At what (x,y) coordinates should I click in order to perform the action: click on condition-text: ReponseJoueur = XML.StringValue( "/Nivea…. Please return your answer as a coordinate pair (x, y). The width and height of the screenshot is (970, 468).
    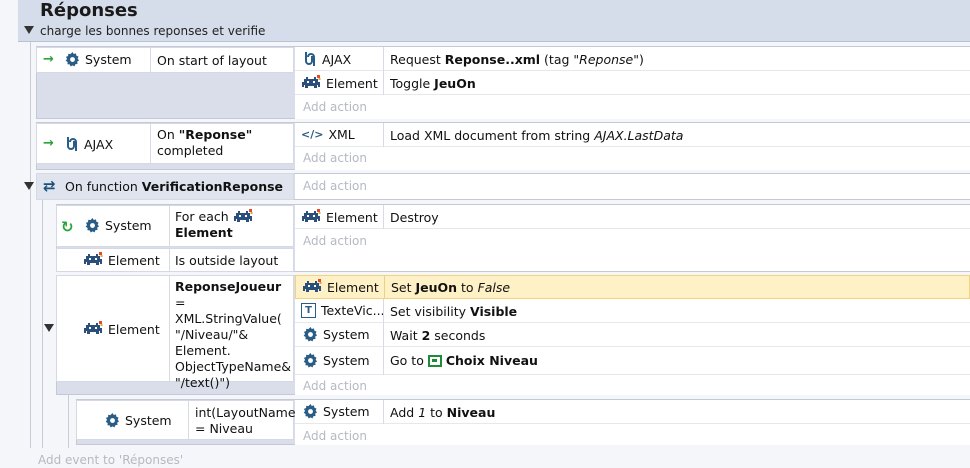
    Looking at the image, I should click on (233, 334).